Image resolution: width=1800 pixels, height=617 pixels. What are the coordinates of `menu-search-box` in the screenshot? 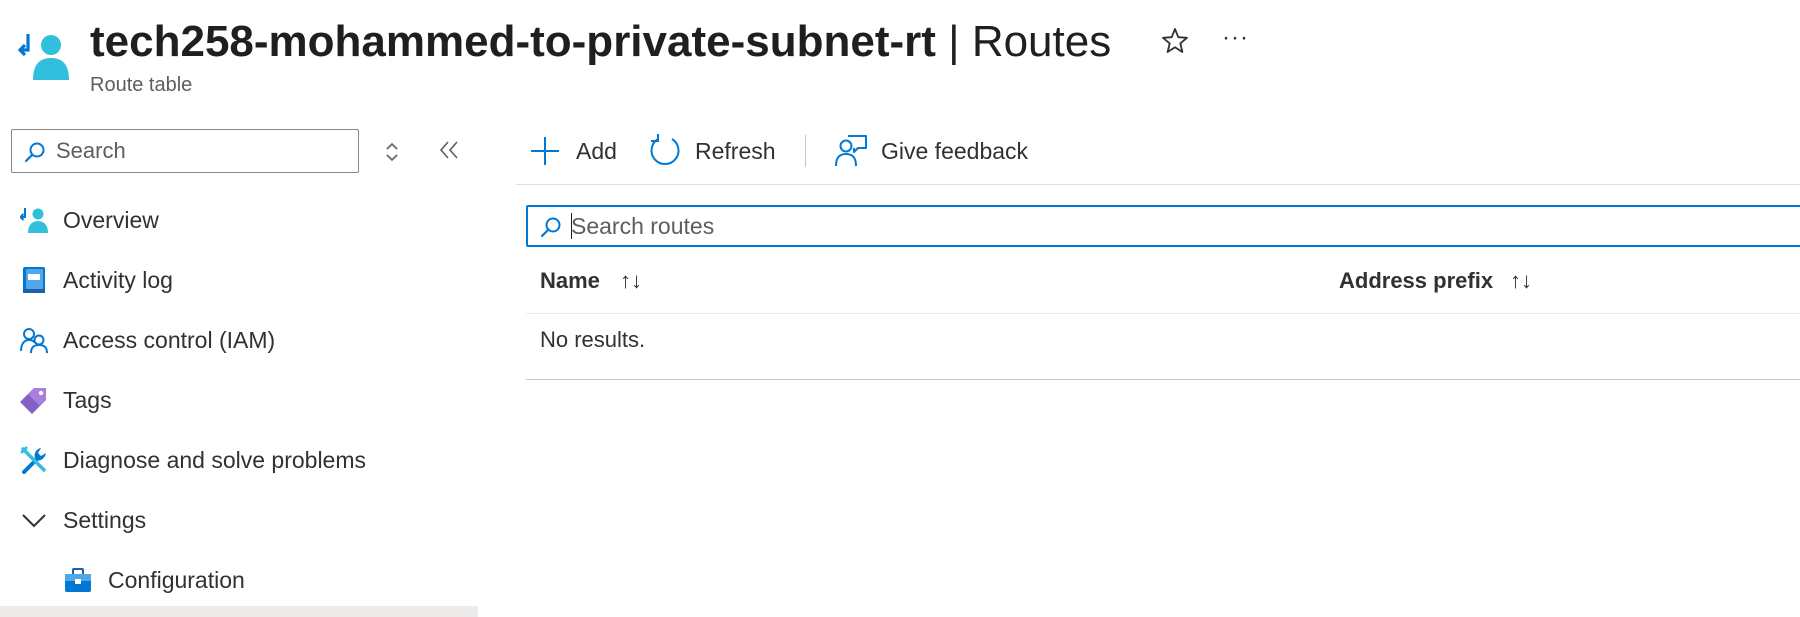 It's located at (185, 151).